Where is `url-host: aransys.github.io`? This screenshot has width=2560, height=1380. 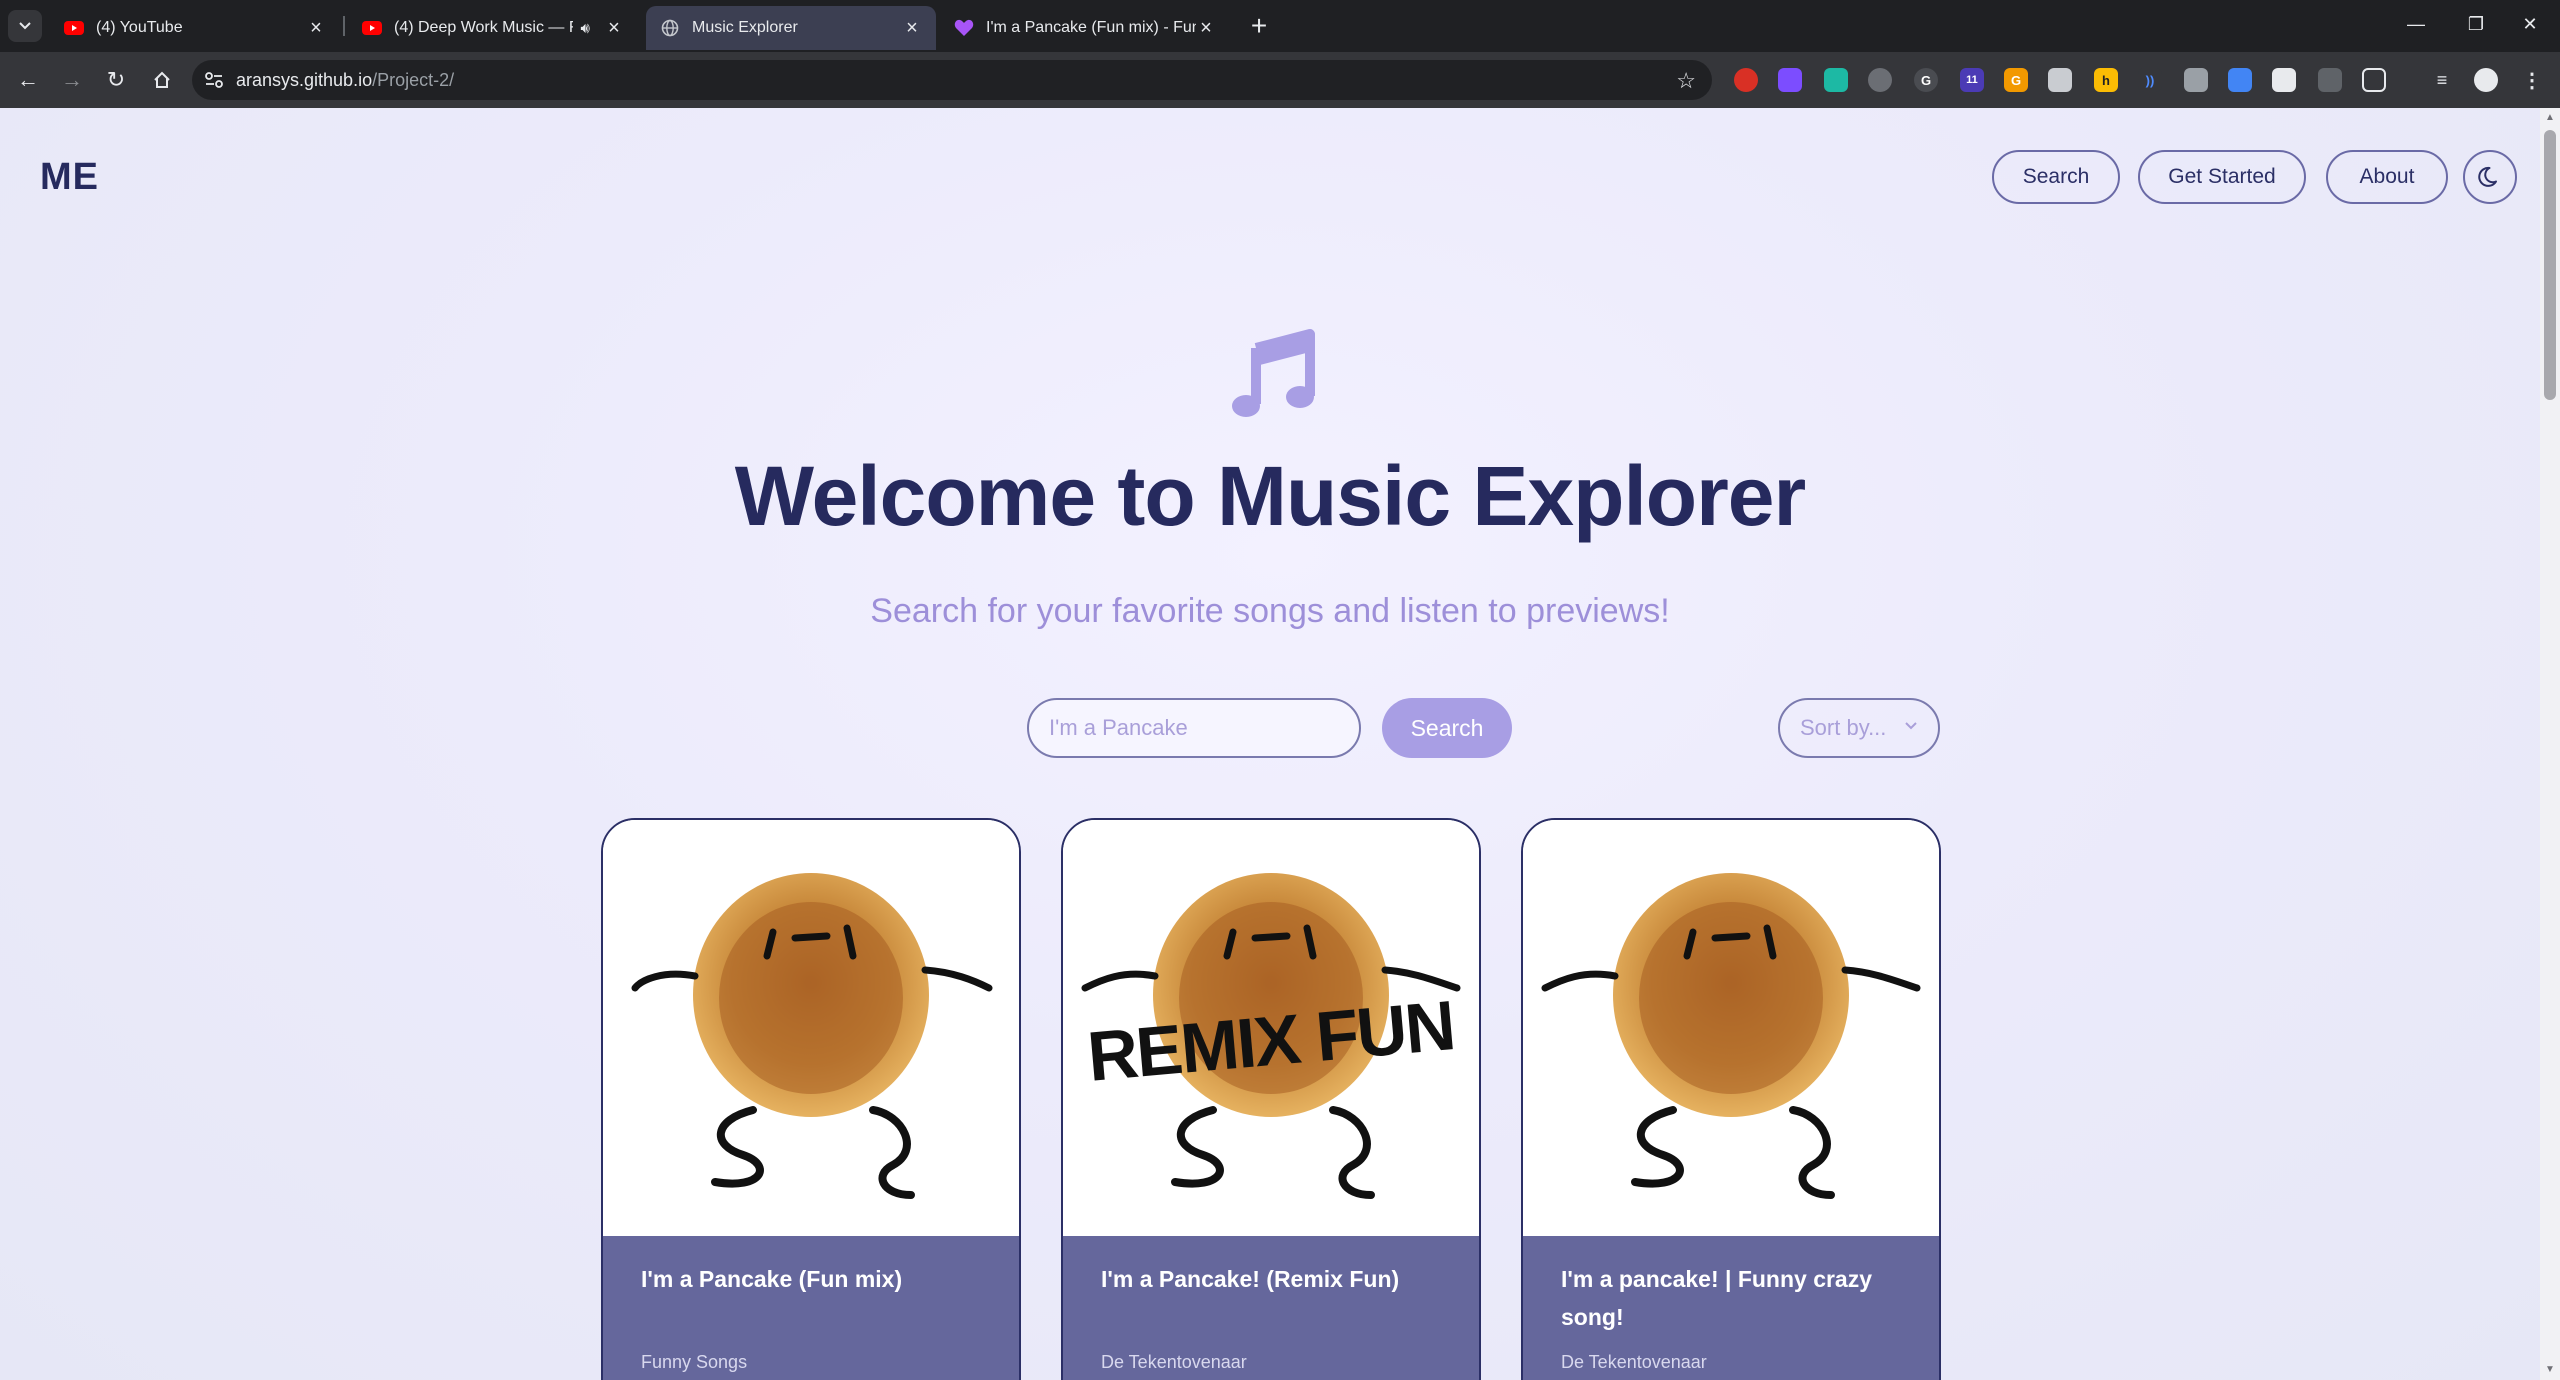
url-host: aransys.github.io is located at coordinates (304, 79).